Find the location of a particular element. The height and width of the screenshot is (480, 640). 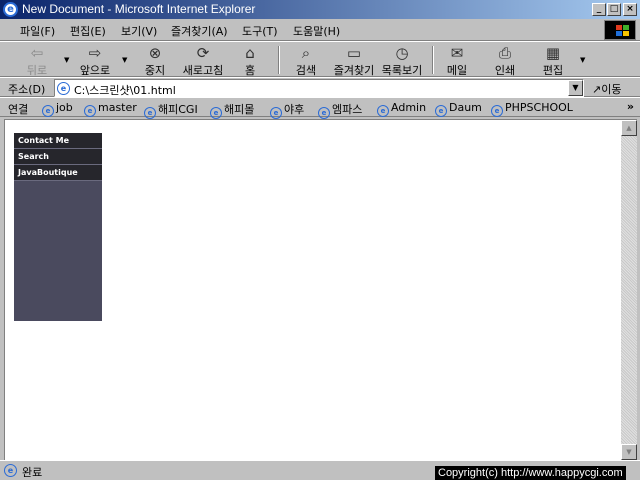

favorites-button: ▭ 즐겨찾기 is located at coordinates (354, 61).